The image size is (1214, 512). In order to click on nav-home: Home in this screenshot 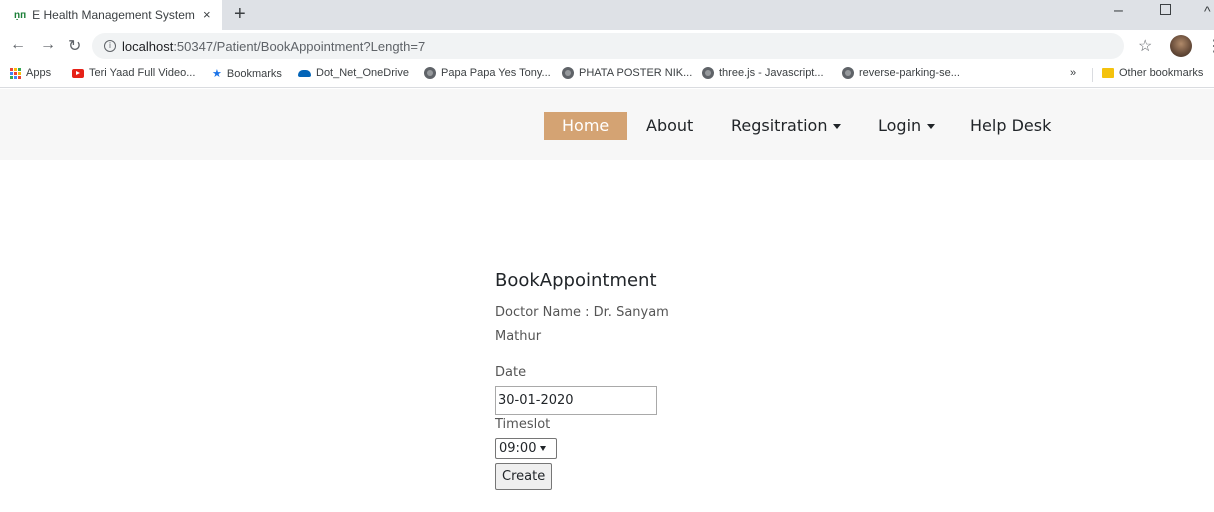, I will do `click(586, 126)`.